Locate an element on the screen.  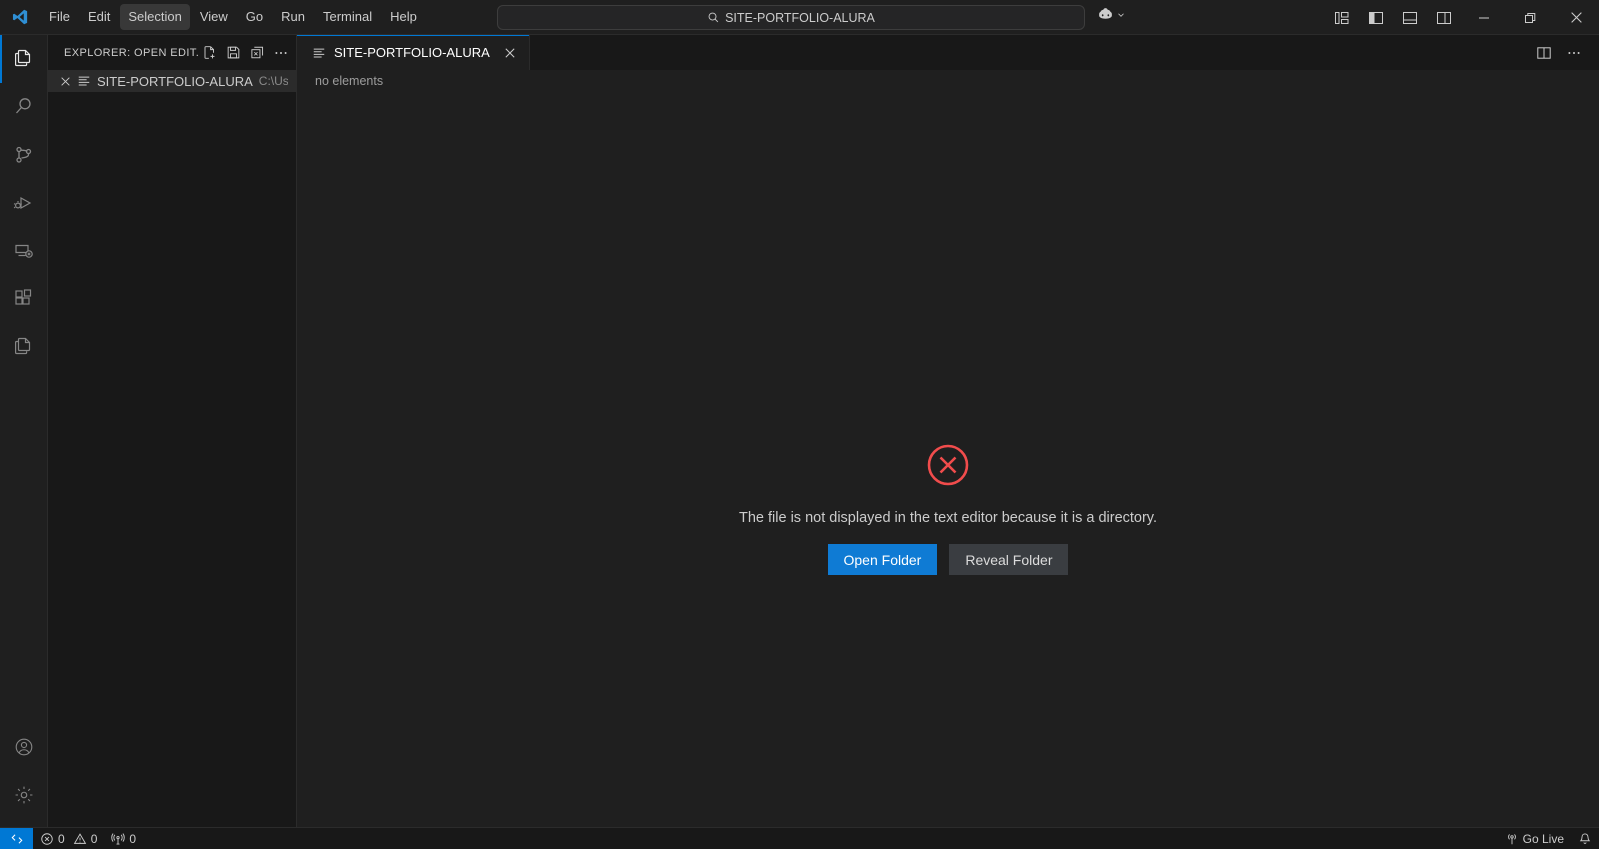
activity-item-remote-explorer is located at coordinates (24, 251).